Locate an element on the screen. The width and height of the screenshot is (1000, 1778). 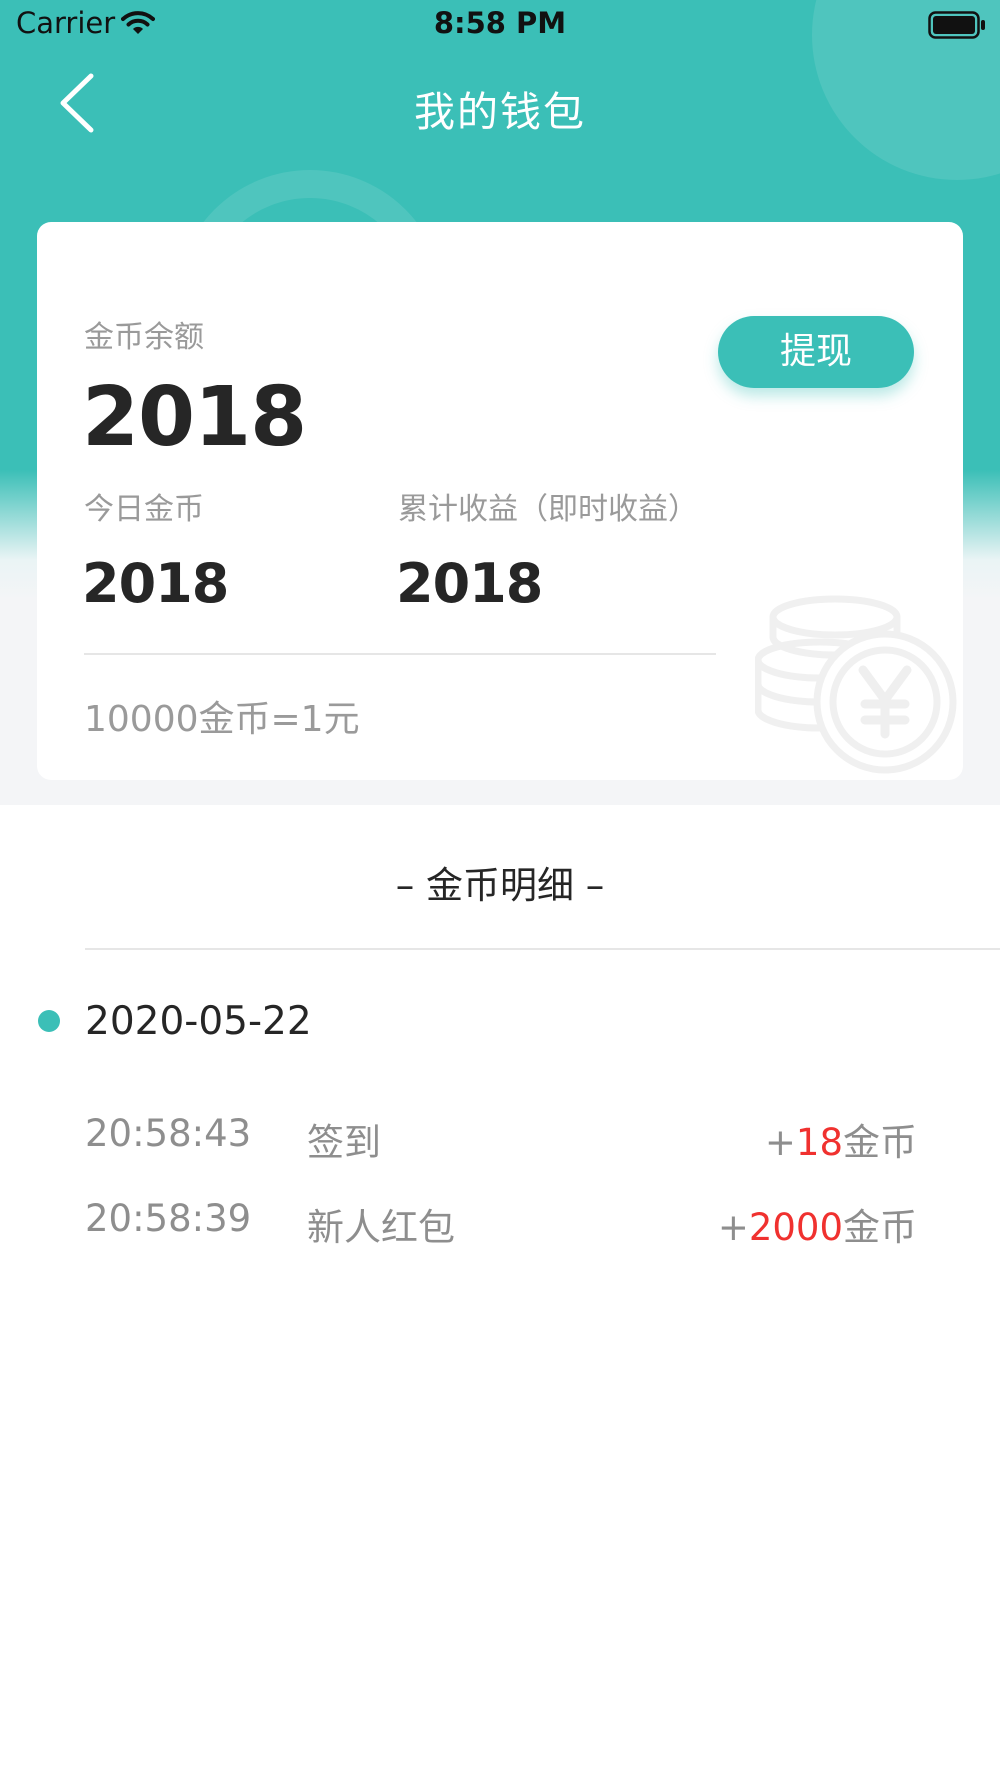
total-earnings-value: 2018 is located at coordinates (469, 583).